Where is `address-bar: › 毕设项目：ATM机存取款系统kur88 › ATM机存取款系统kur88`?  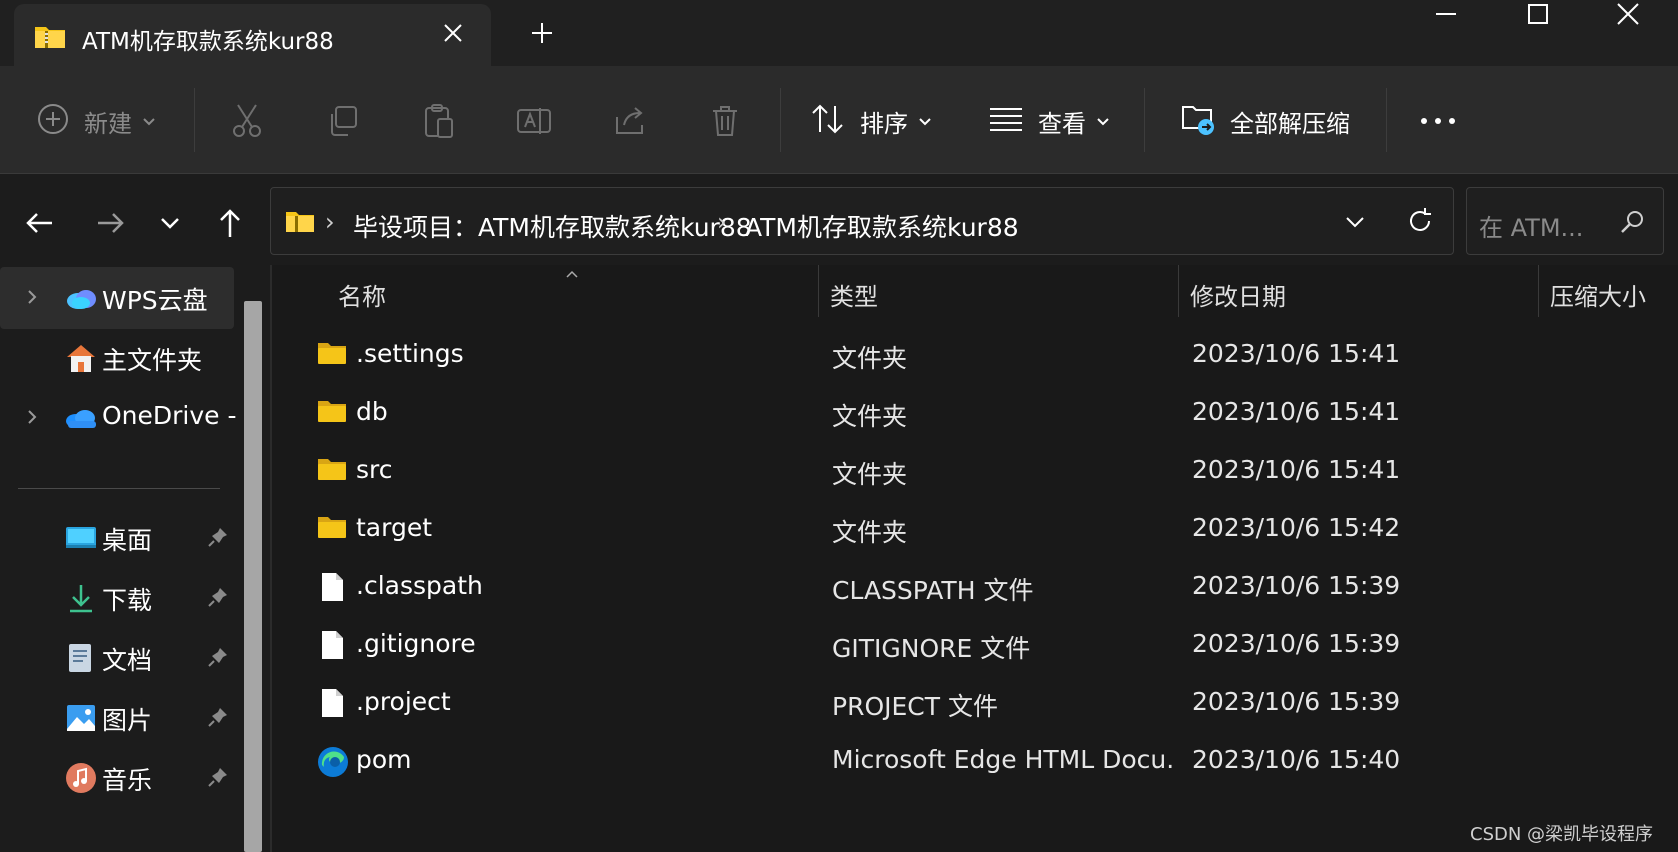 address-bar: › 毕设项目：ATM机存取款系统kur88 › ATM机存取款系统kur88 is located at coordinates (862, 221).